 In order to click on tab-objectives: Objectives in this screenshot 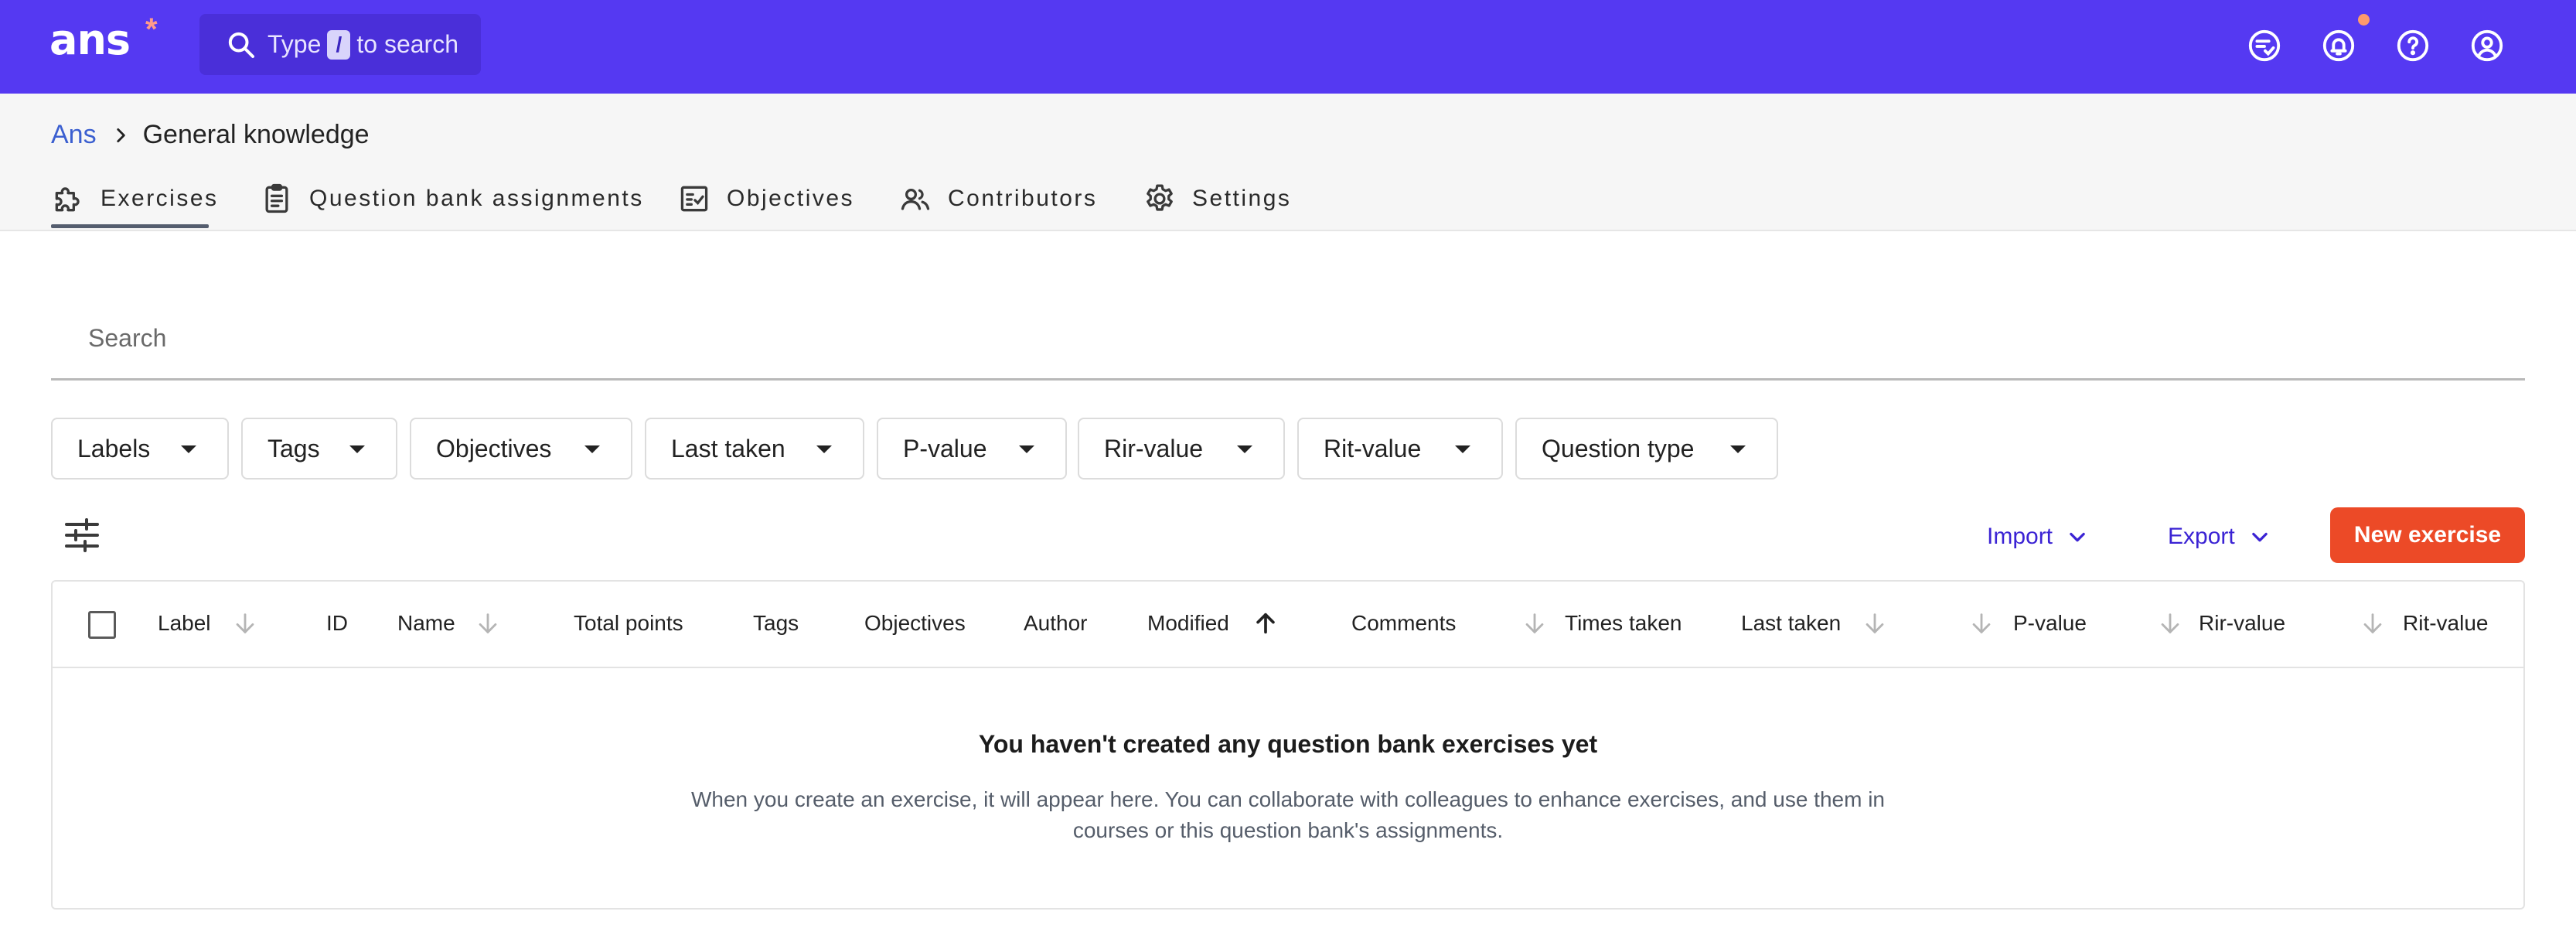, I will do `click(765, 198)`.